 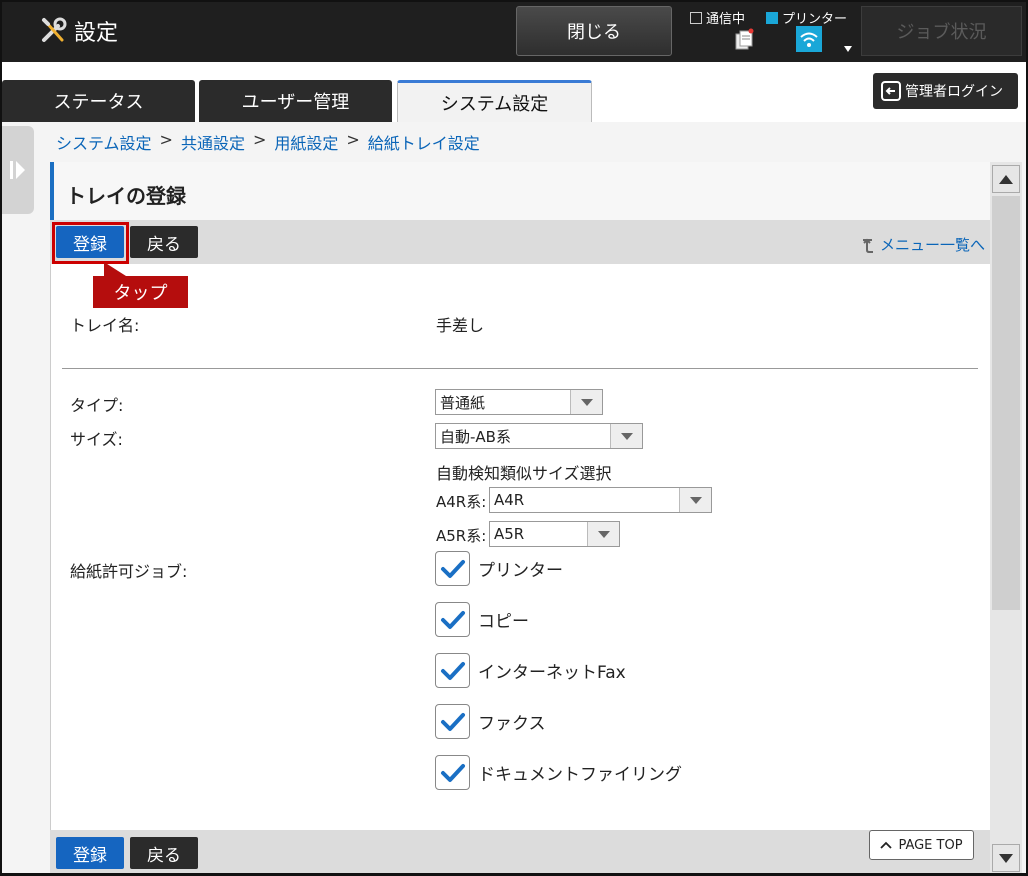 I want to click on printer-indicator-icon, so click(x=772, y=17).